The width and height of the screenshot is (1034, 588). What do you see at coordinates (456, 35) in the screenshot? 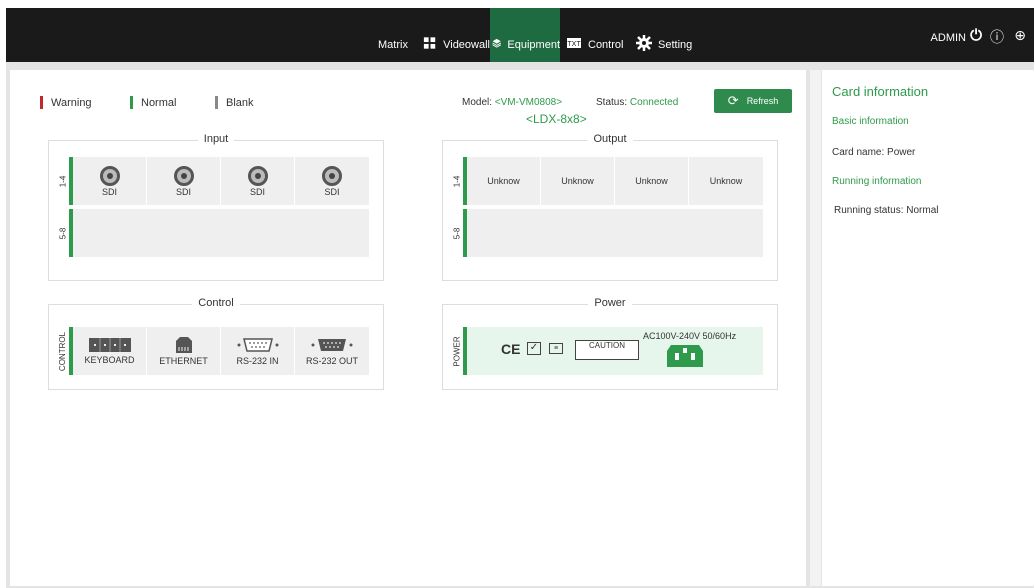
I see `nav-videowall: Videowall` at bounding box center [456, 35].